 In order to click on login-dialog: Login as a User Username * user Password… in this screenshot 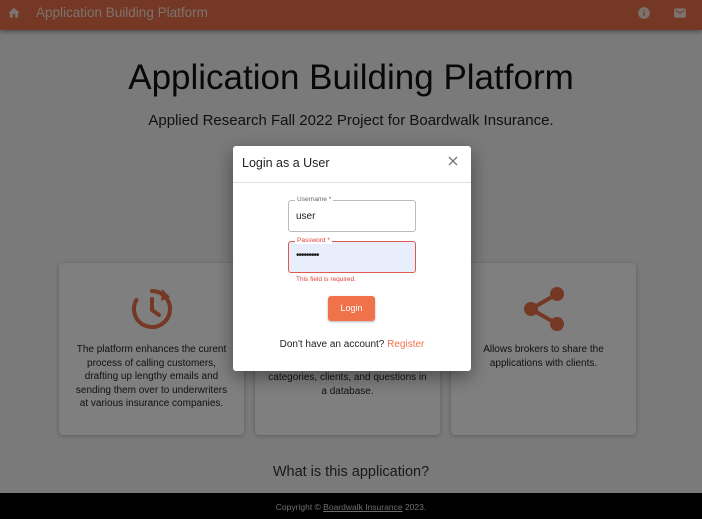, I will do `click(352, 258)`.